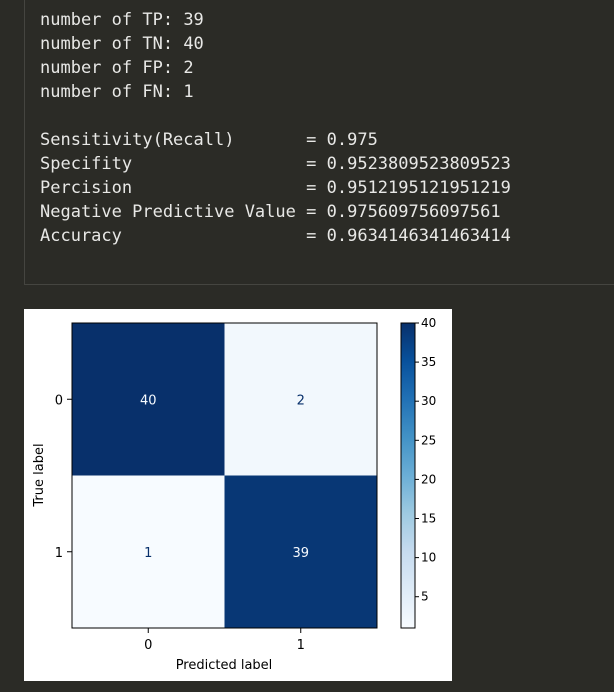 The width and height of the screenshot is (614, 692). What do you see at coordinates (224, 640) in the screenshot?
I see `x-axis-ticks: 01` at bounding box center [224, 640].